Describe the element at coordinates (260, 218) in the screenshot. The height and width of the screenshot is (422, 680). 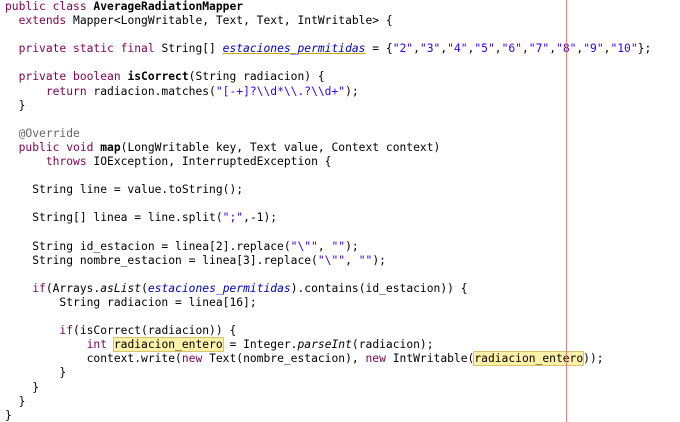
I see `code-token: ,-1);` at that location.